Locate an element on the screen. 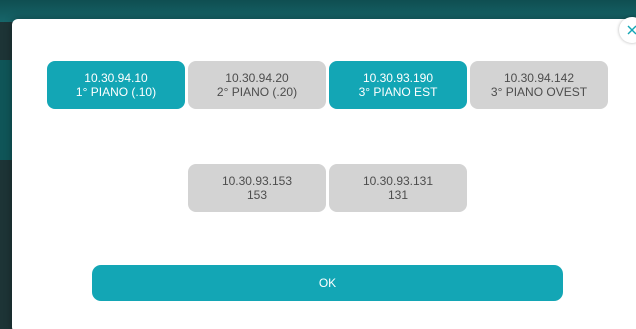  server-option-button: 10.30.93.190 3° PIANO EST is located at coordinates (398, 85).